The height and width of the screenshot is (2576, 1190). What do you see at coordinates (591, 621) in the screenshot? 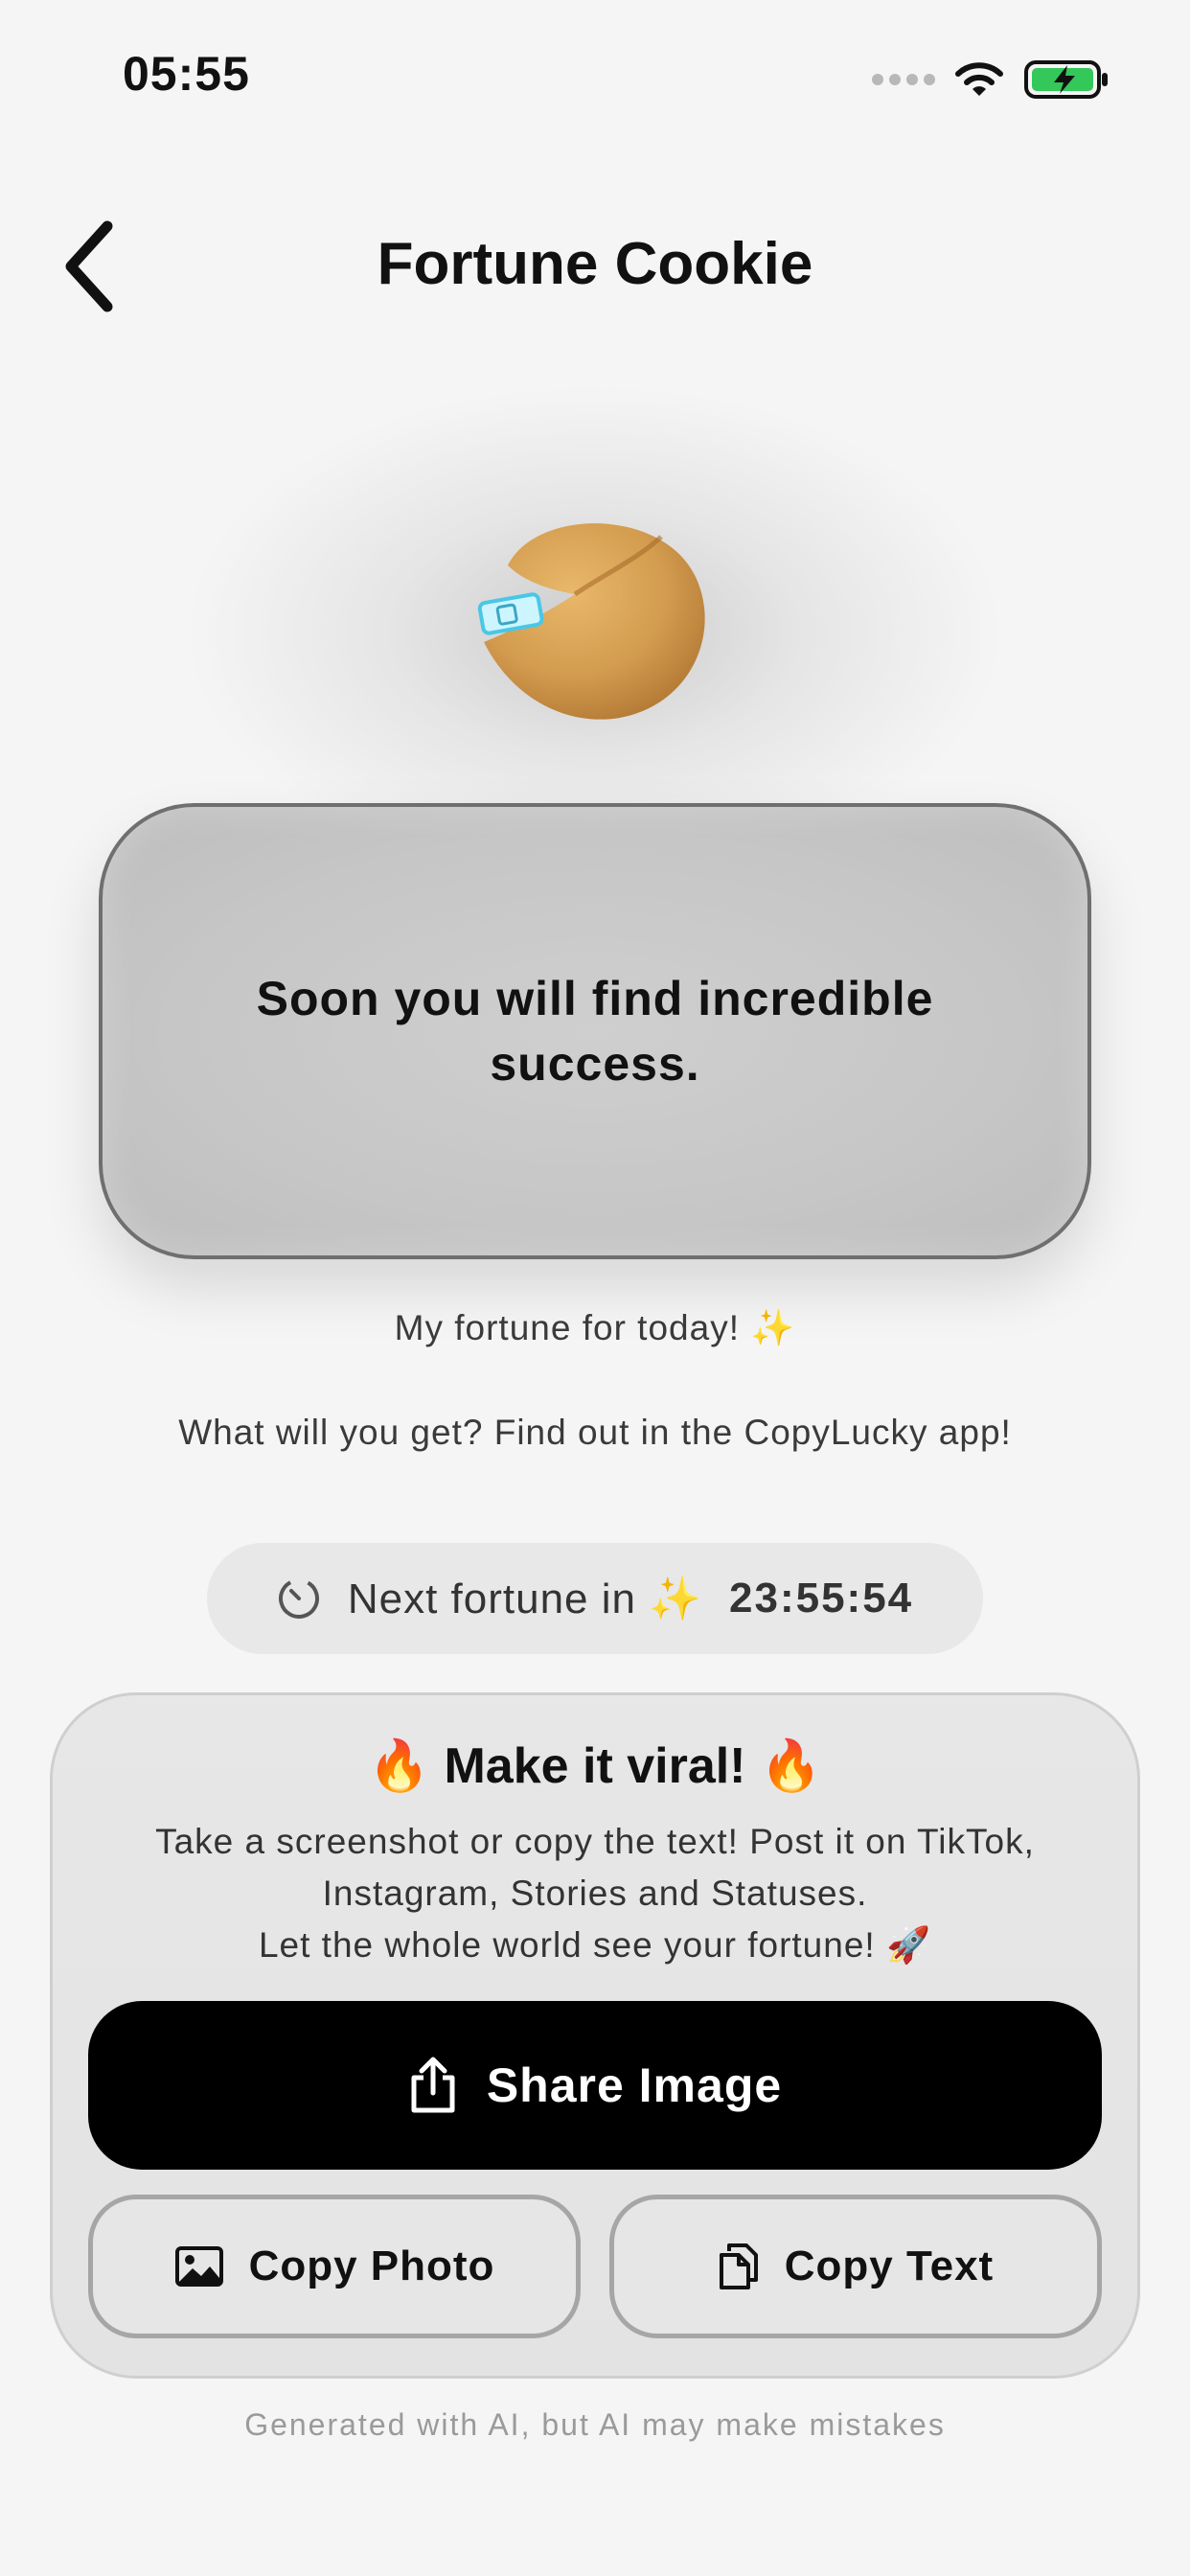
I see `fortune-cookie-image` at bounding box center [591, 621].